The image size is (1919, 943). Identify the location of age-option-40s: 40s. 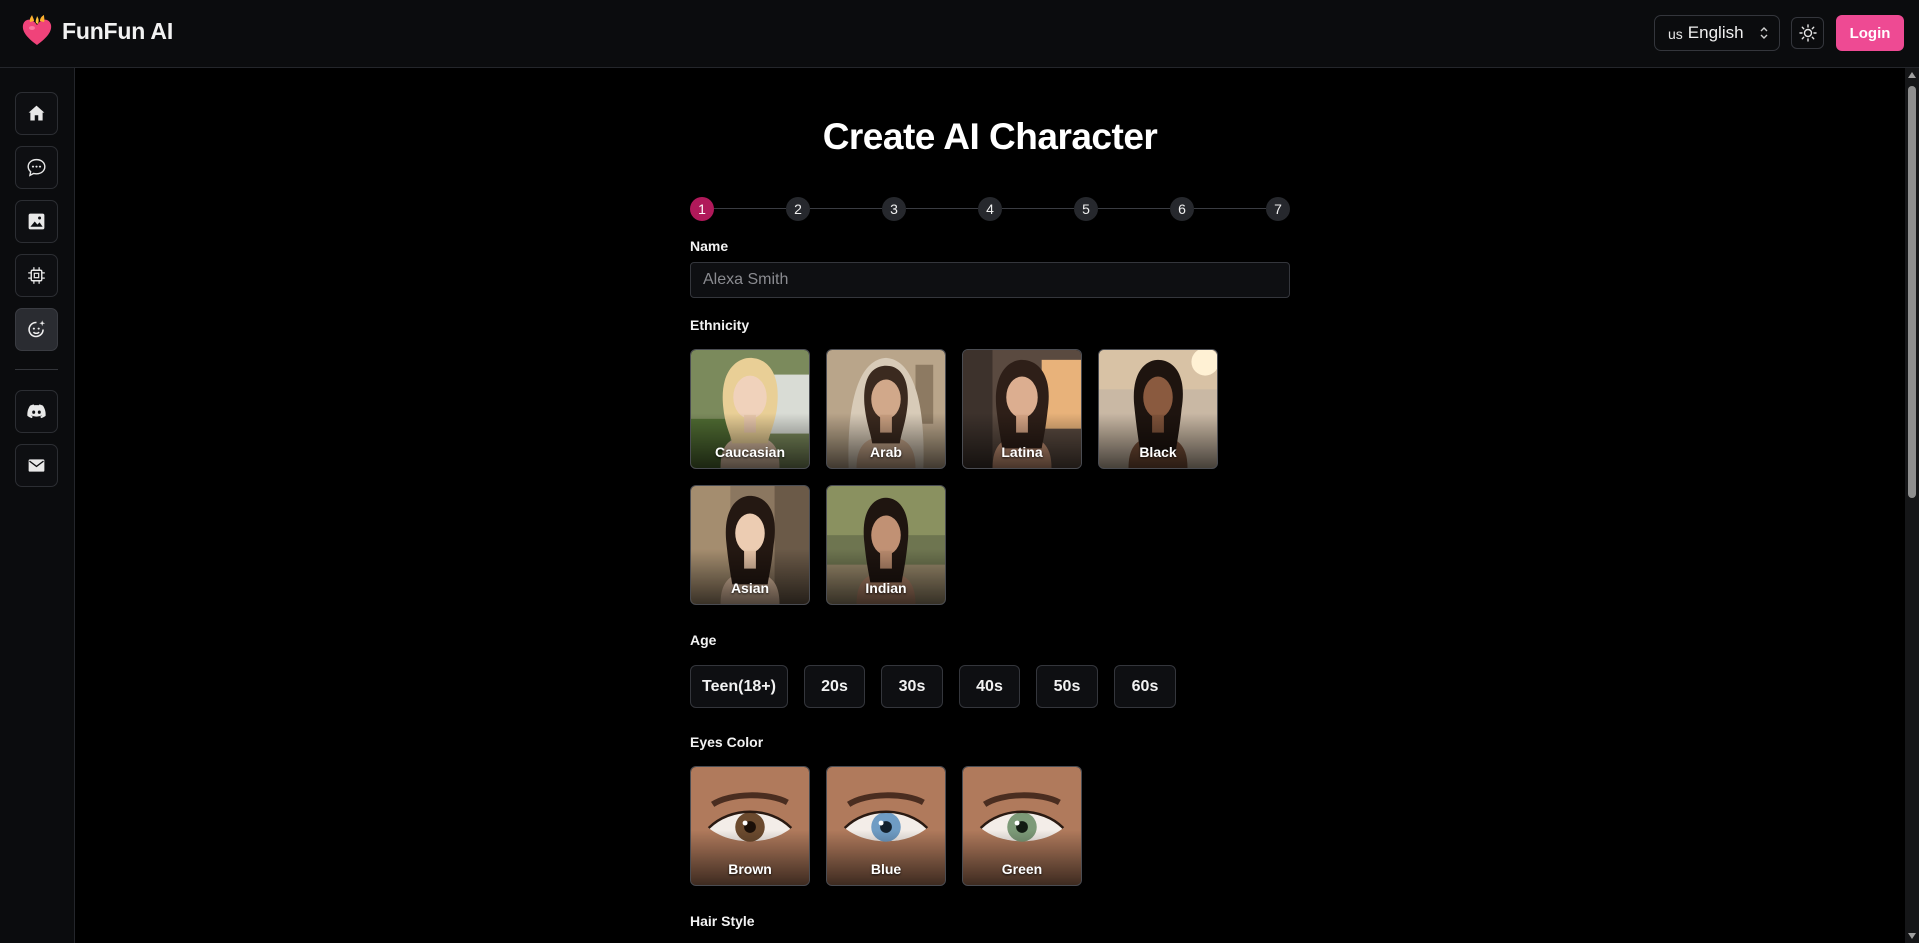
(989, 686).